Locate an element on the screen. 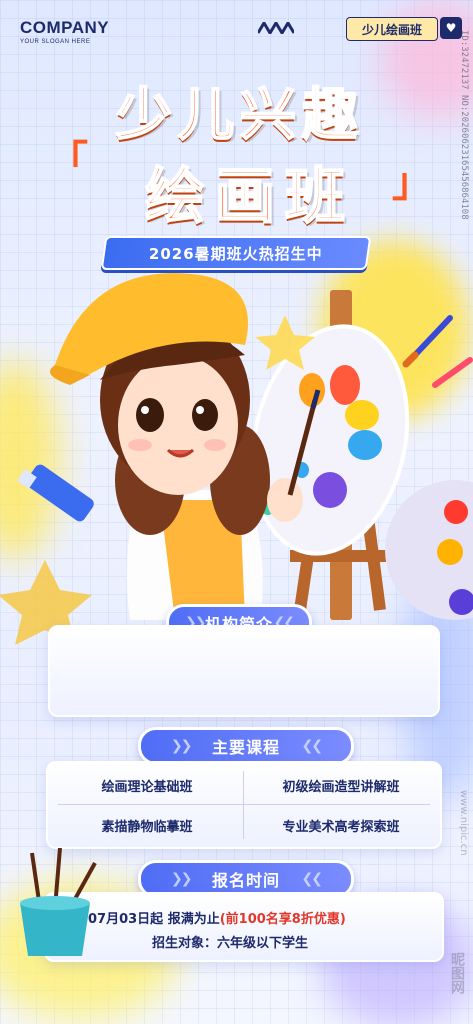  discount-highlight: (前100名享8折优惠) is located at coordinates (282, 919).